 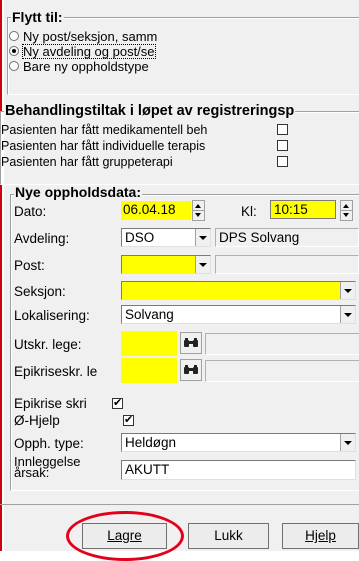 I want to click on time-field: 10:15, so click(x=303, y=209).